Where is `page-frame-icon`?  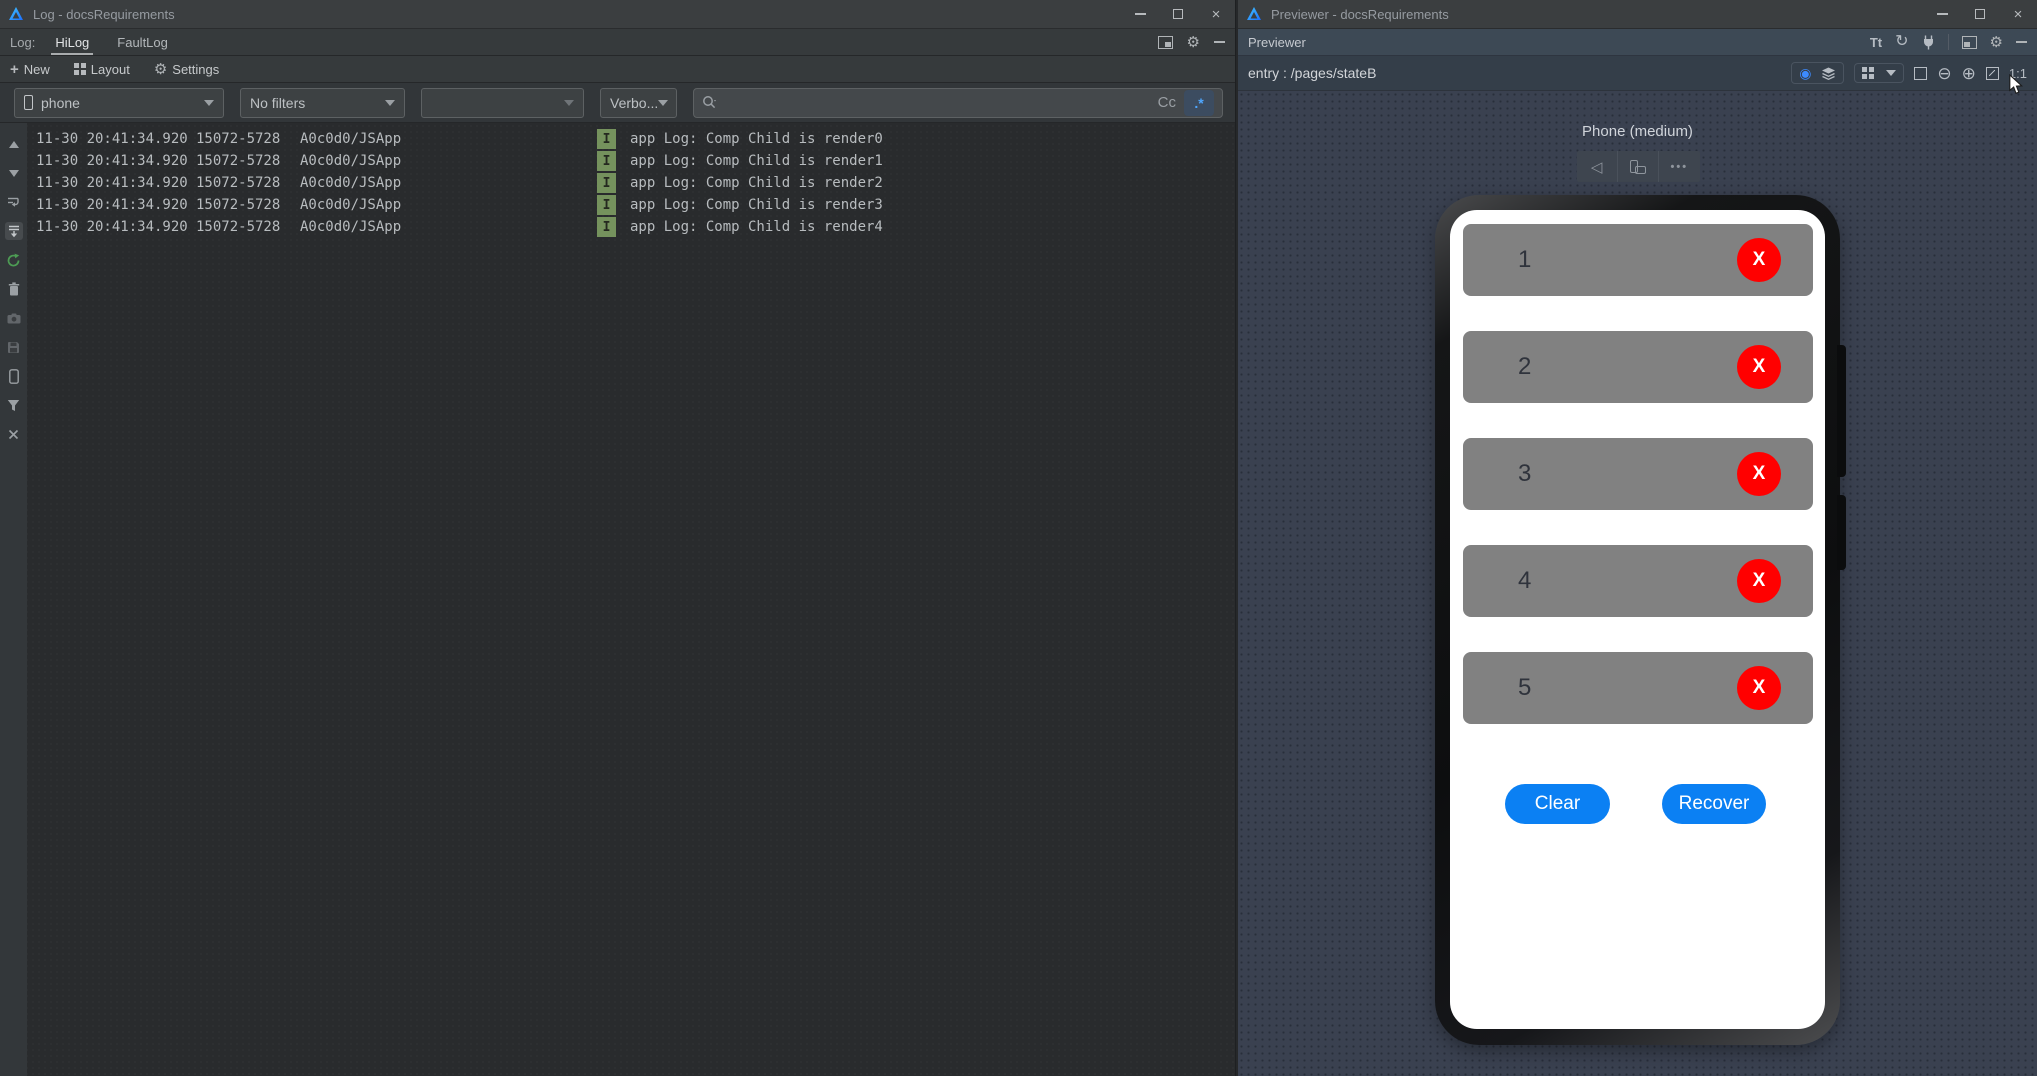
page-frame-icon is located at coordinates (1921, 73).